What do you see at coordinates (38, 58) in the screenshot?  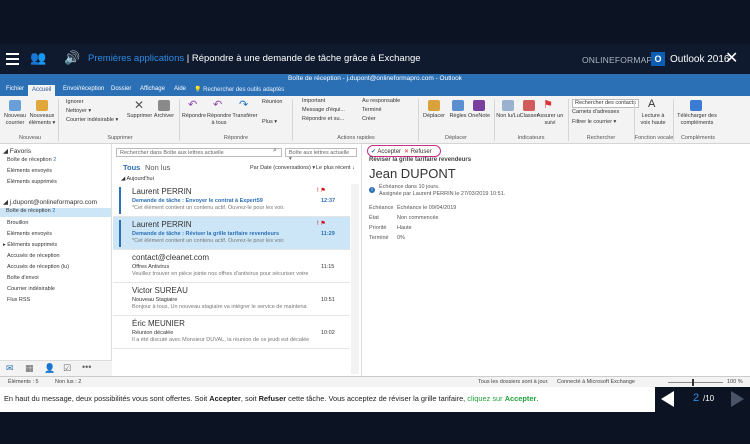 I see `users-icon: 👥` at bounding box center [38, 58].